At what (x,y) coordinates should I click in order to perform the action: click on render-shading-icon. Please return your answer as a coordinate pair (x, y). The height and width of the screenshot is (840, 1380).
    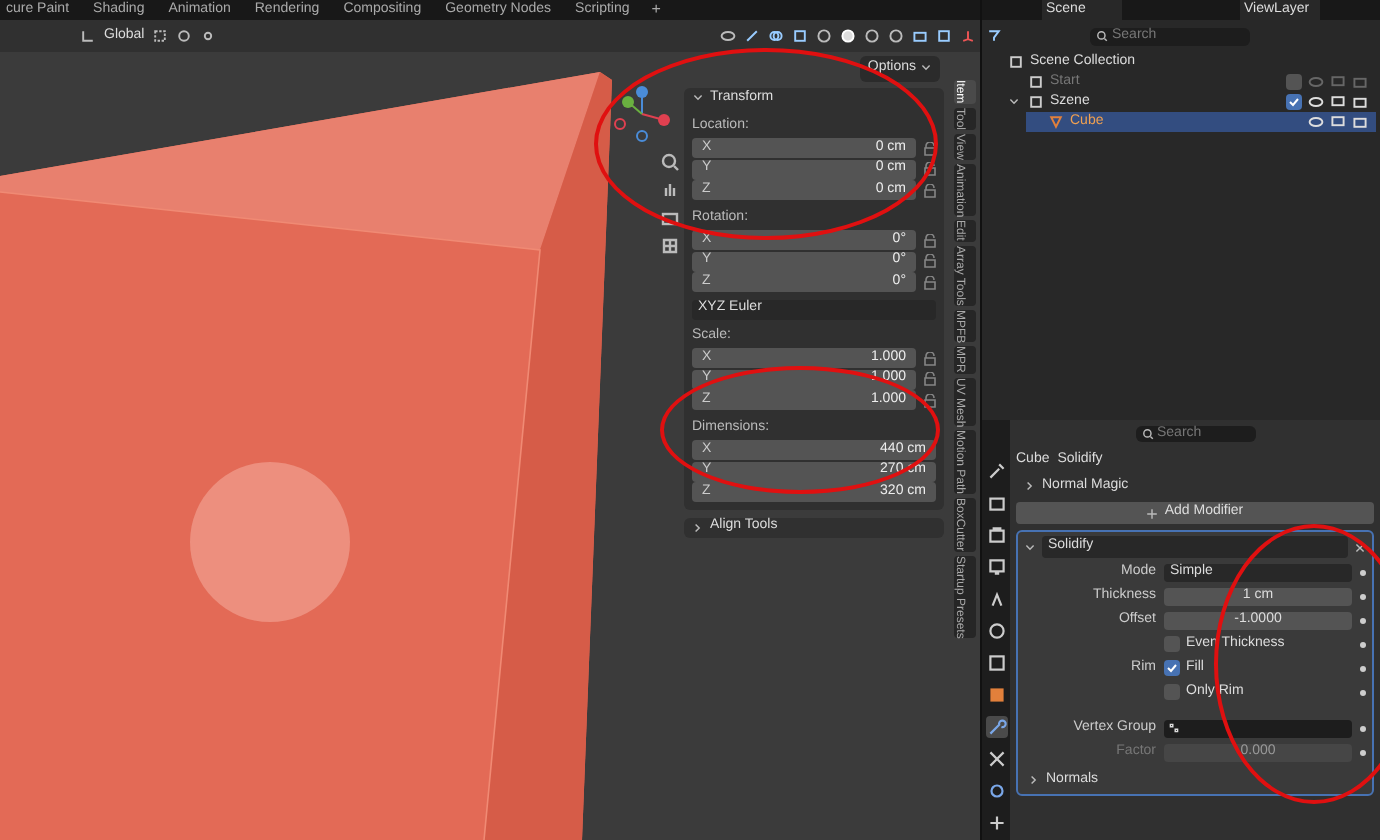
    Looking at the image, I should click on (896, 36).